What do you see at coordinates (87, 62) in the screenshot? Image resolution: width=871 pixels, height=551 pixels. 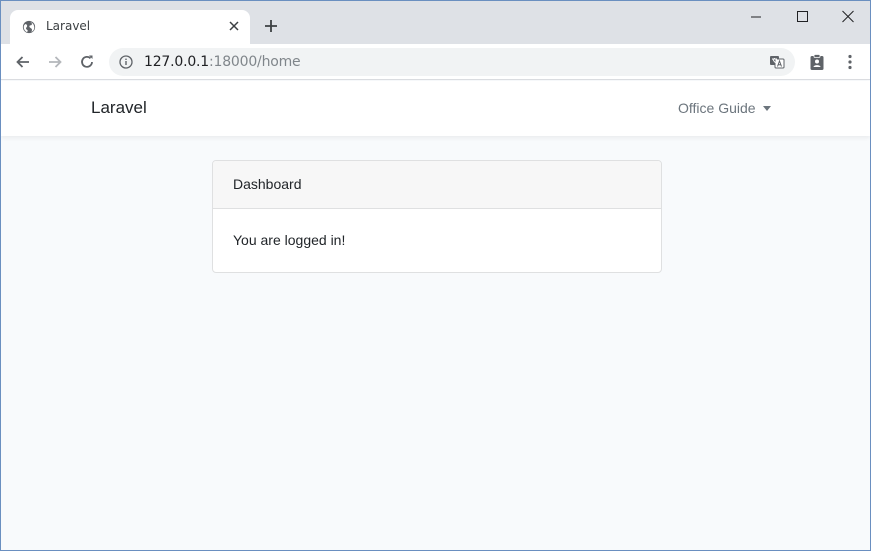 I see `reload-icon` at bounding box center [87, 62].